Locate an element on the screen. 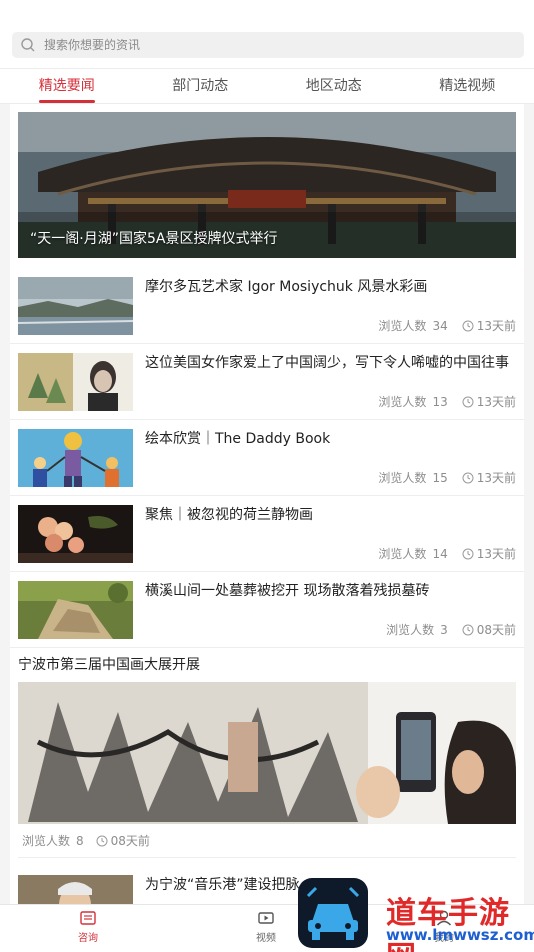  views-count: 15 is located at coordinates (440, 477).